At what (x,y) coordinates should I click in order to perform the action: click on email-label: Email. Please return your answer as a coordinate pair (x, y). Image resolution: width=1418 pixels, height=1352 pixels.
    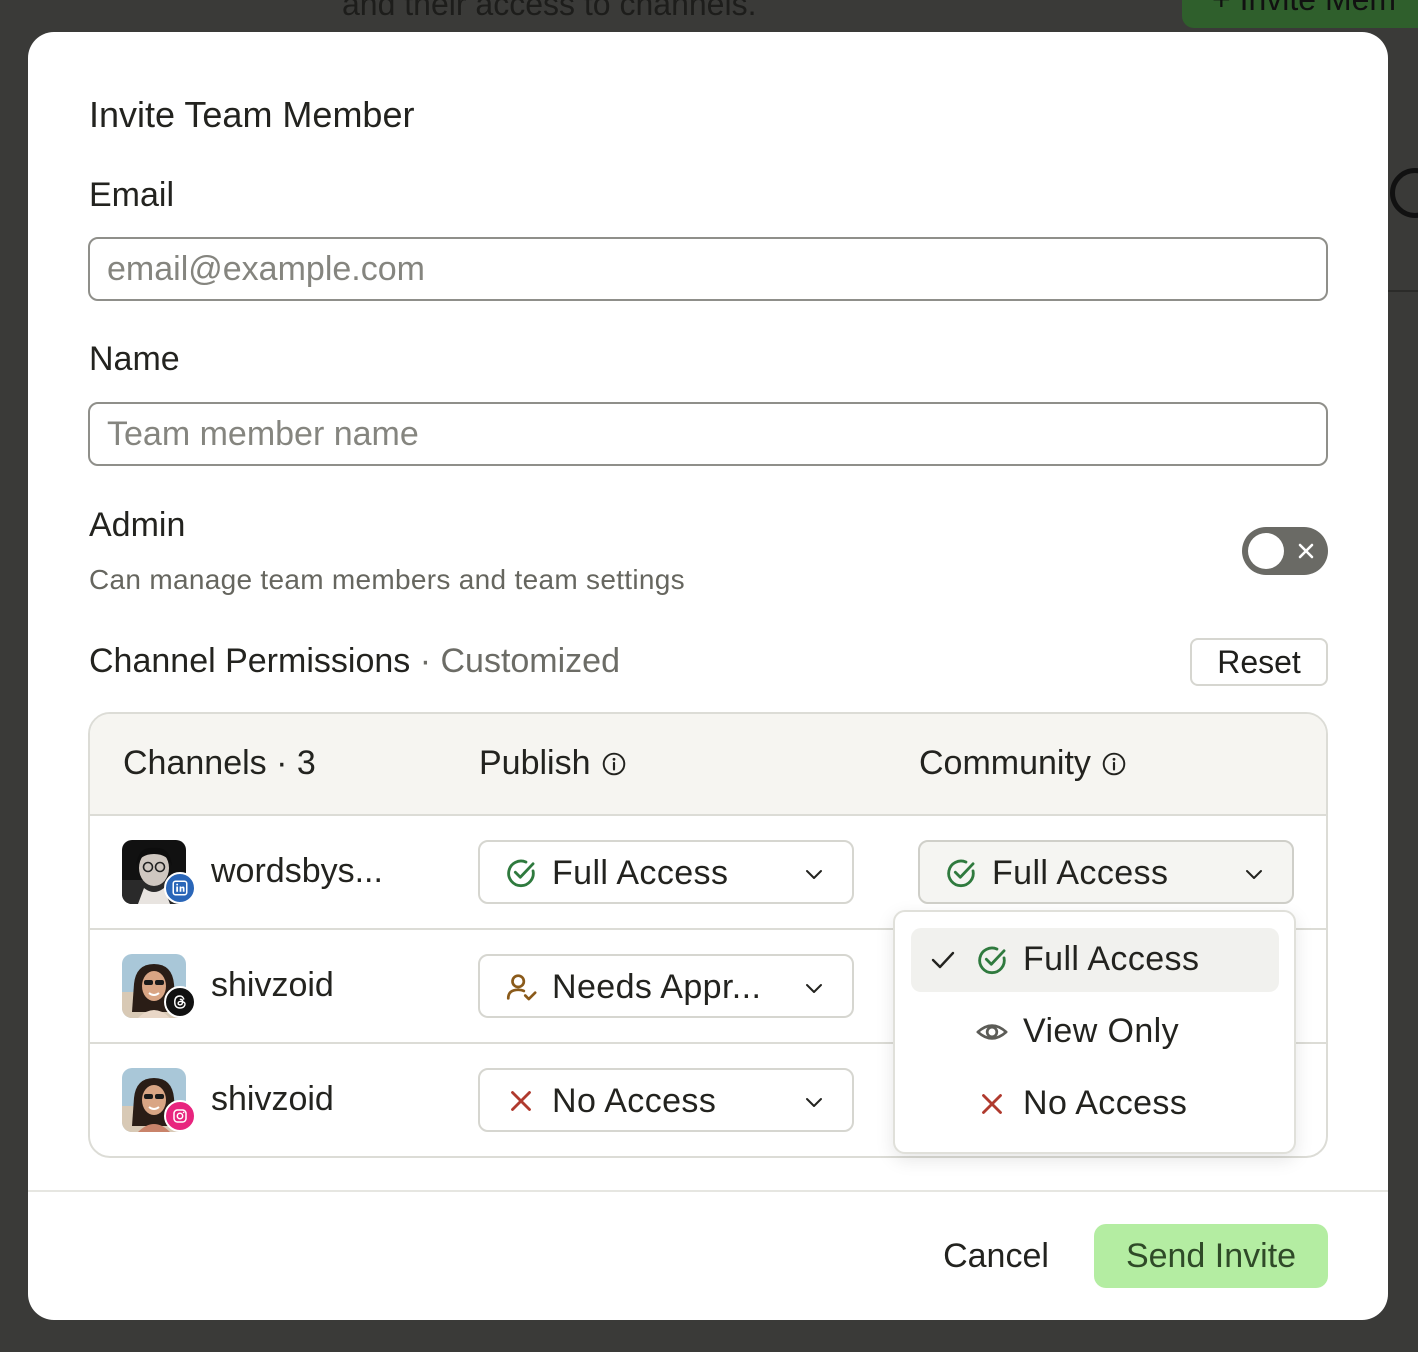
    Looking at the image, I should click on (132, 195).